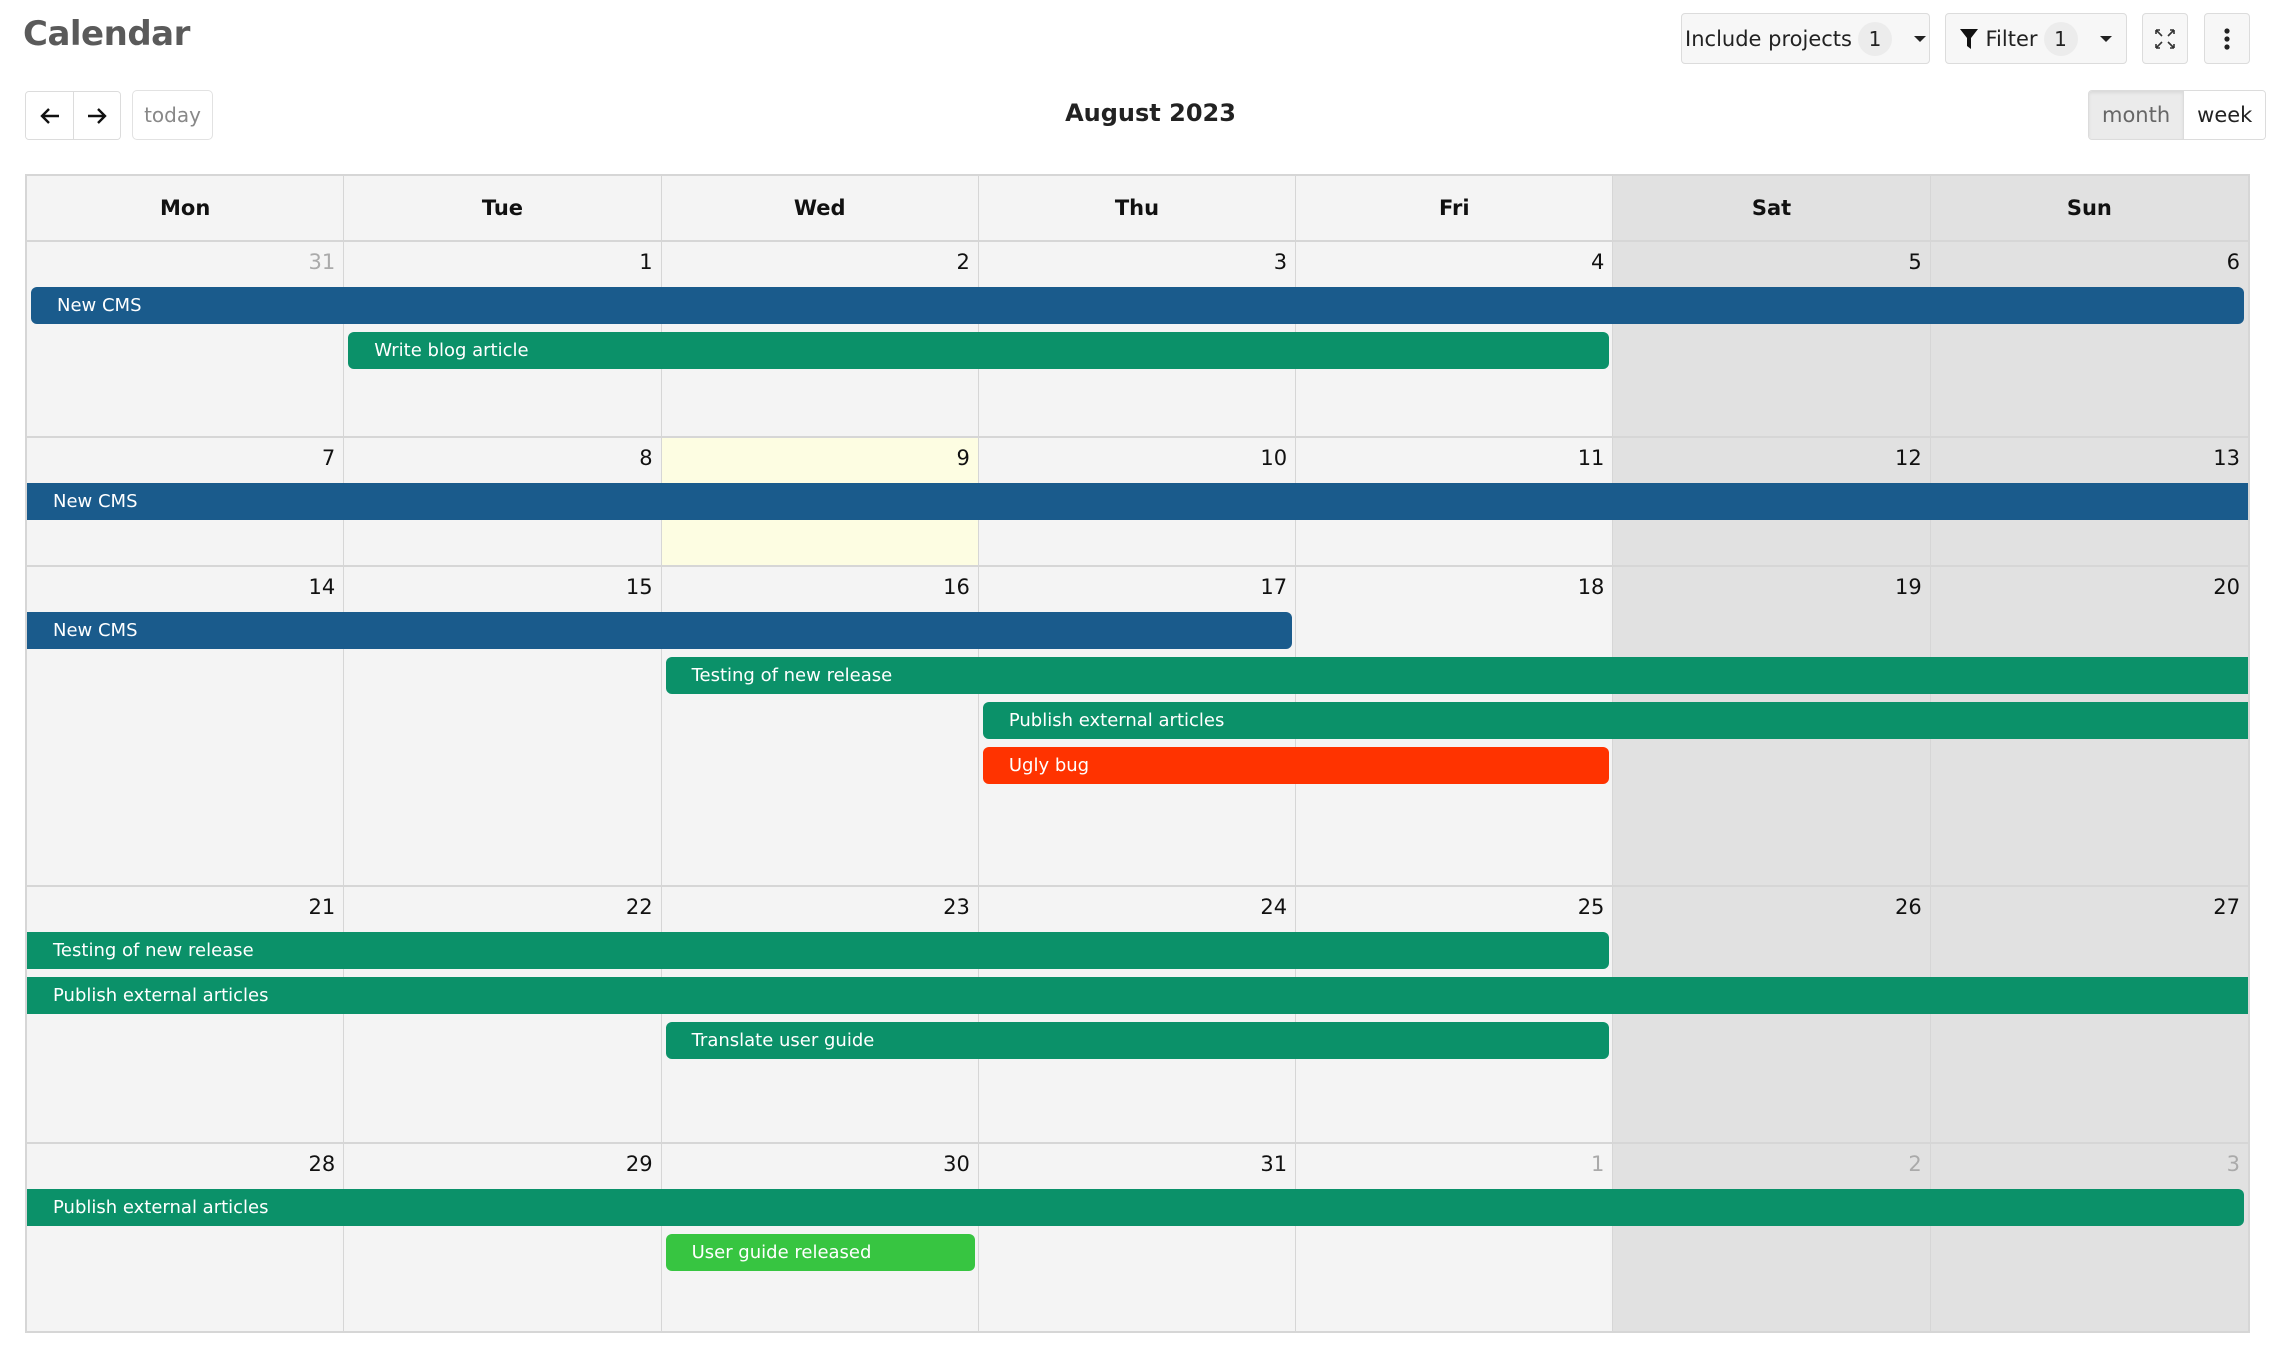  I want to click on day-cell: 29, so click(503, 1237).